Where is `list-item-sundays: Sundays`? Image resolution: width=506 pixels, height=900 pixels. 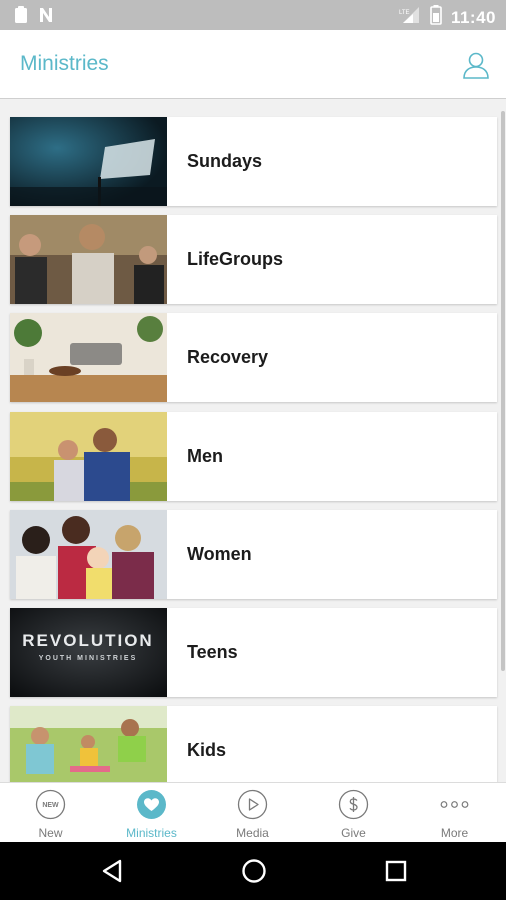 list-item-sundays: Sundays is located at coordinates (253, 161).